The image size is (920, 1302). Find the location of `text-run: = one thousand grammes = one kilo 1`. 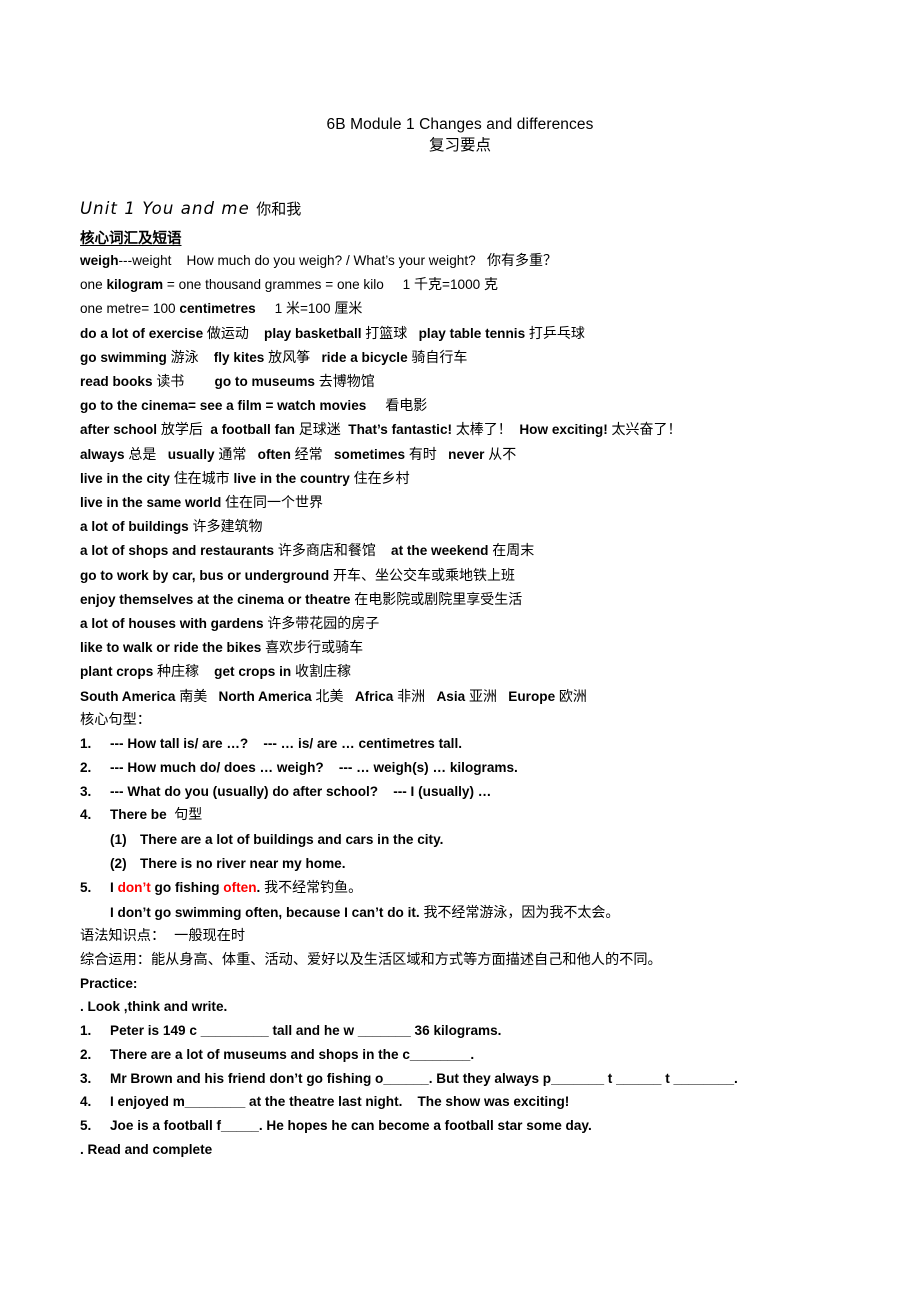

text-run: = one thousand grammes = one kilo 1 is located at coordinates (289, 285).